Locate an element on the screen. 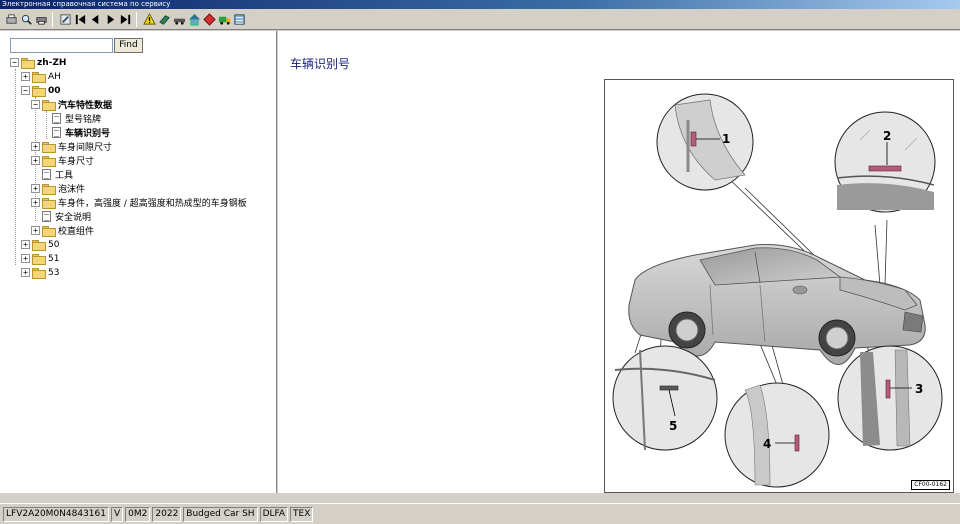  tree-node-53: + 53 is located at coordinates (40, 272).